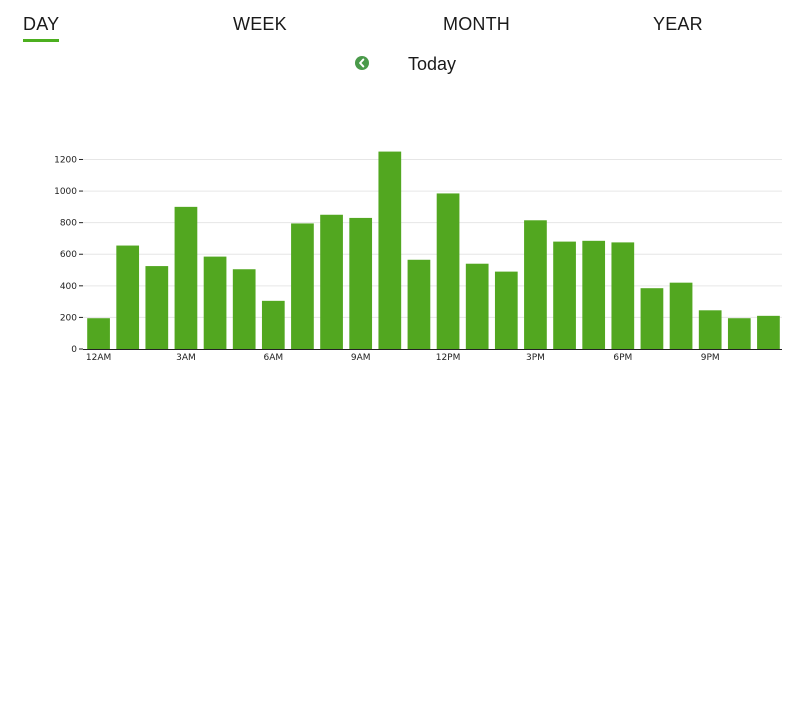 This screenshot has height=720, width=800. What do you see at coordinates (361, 358) in the screenshot?
I see `x-tick-label: 9AM` at bounding box center [361, 358].